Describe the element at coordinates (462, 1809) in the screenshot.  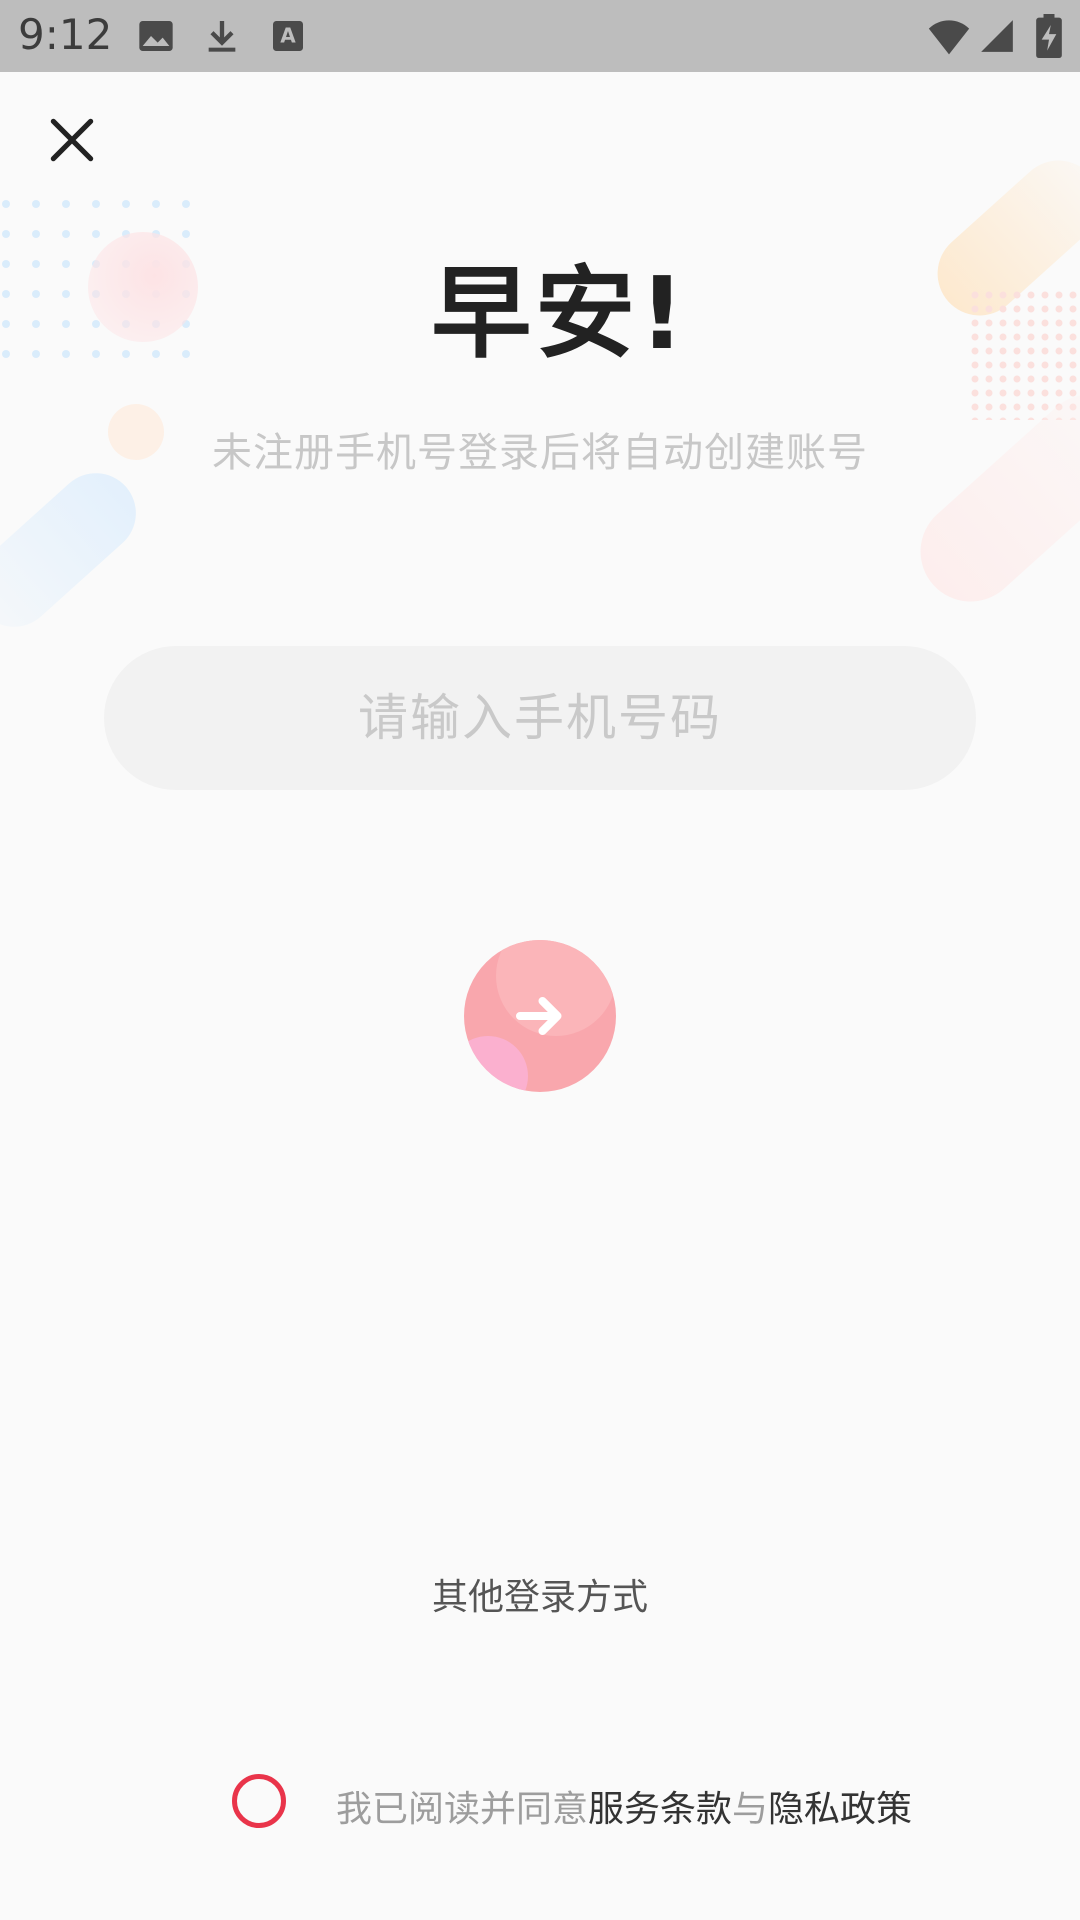
I see `agreement-prefix: 我已阅读并同意` at that location.